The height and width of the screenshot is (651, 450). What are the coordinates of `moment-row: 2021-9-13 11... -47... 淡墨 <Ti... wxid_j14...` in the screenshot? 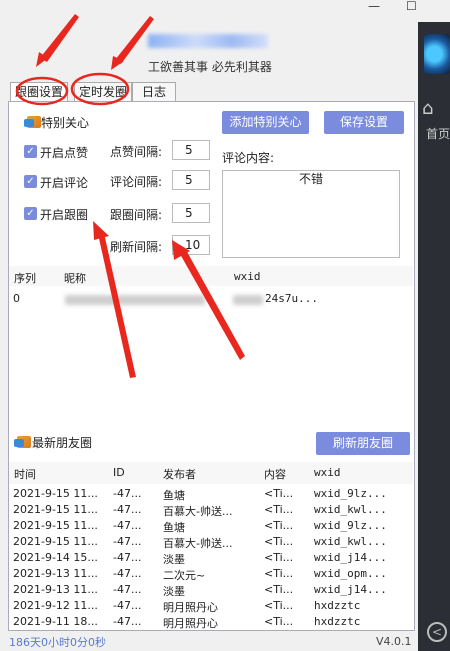 It's located at (209, 591).